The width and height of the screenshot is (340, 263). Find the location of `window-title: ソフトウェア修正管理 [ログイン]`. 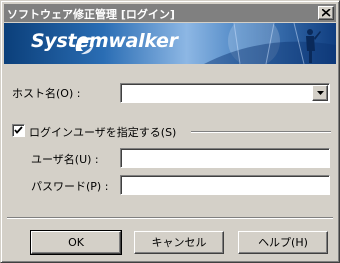

window-title: ソフトウェア修正管理 [ログイン] is located at coordinates (91, 14).